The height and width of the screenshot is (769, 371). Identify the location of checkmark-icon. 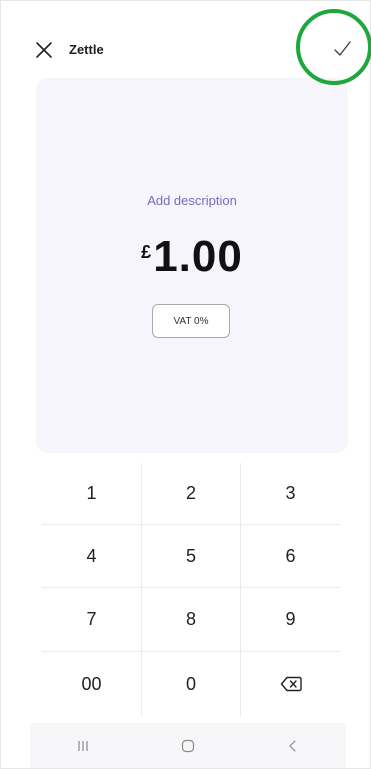
(342, 48).